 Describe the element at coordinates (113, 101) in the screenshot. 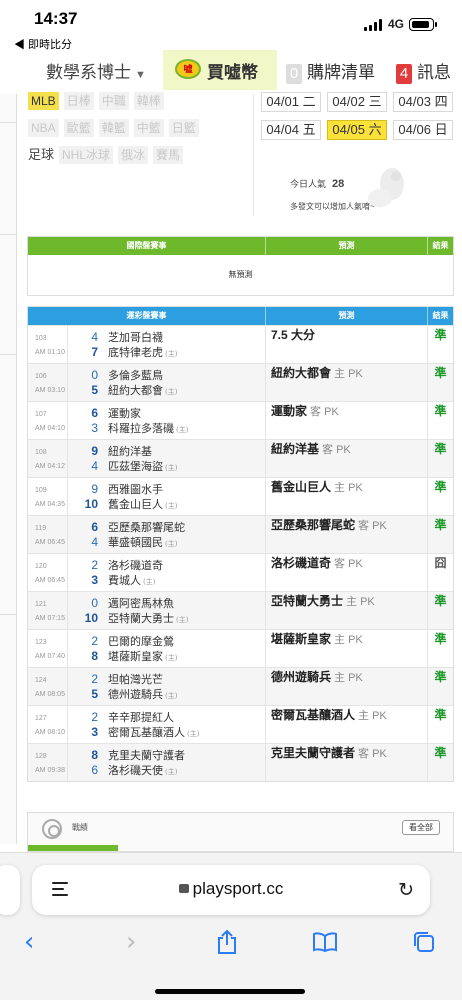

I see `sport-cpbl: 中職` at that location.